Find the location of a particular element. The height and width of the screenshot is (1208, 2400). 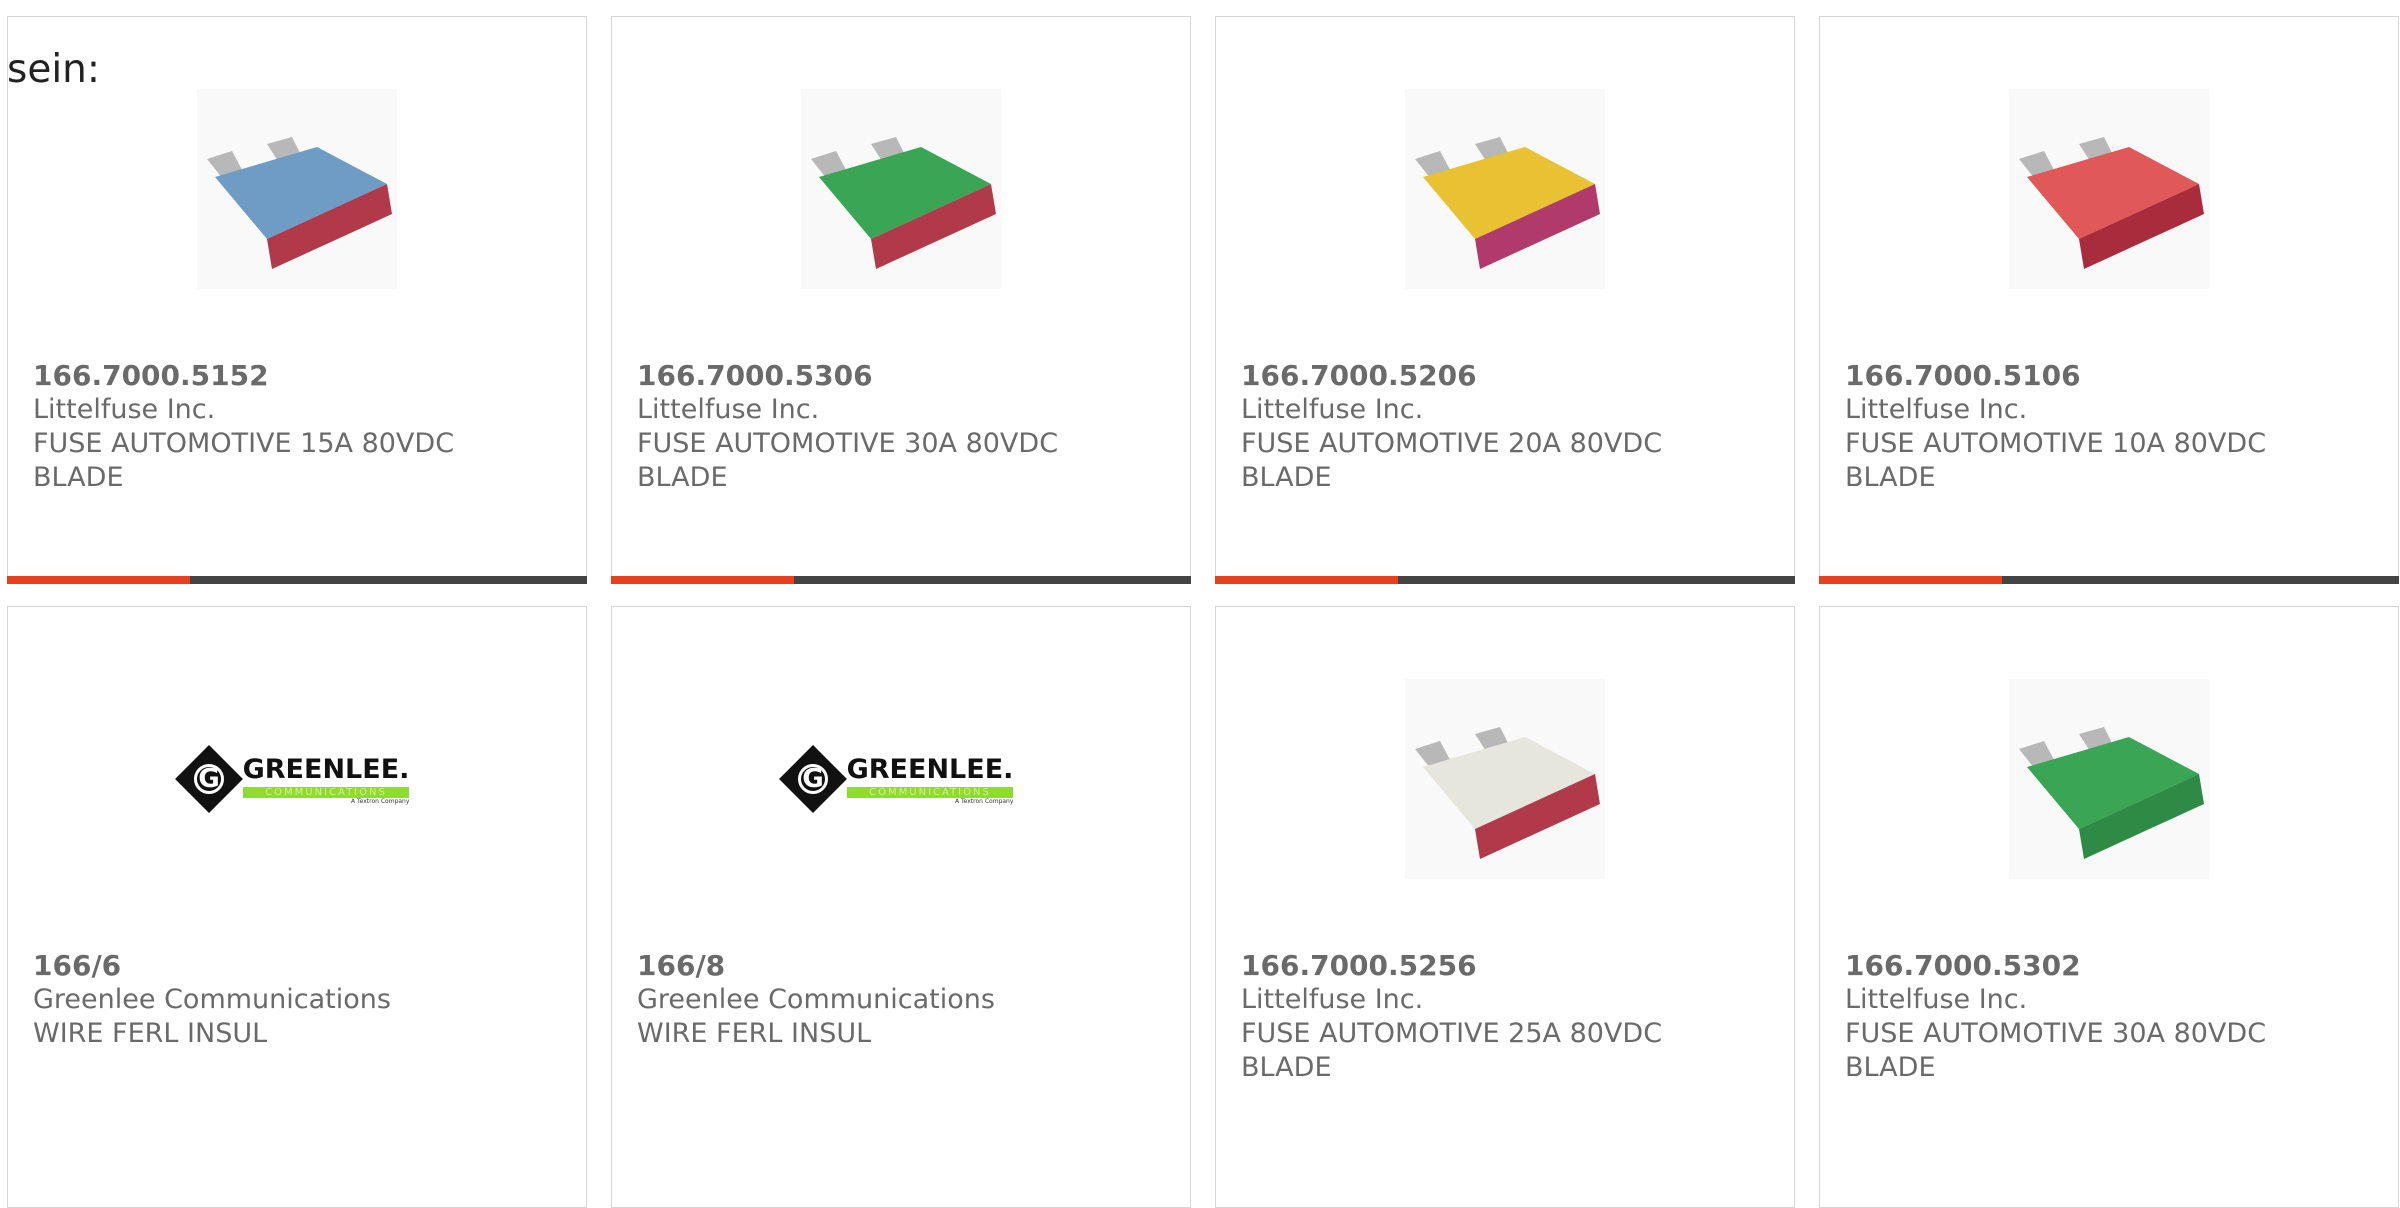

description: FUSE AUTOMOTIVE 10A 80VDC BLADE is located at coordinates (2056, 460).